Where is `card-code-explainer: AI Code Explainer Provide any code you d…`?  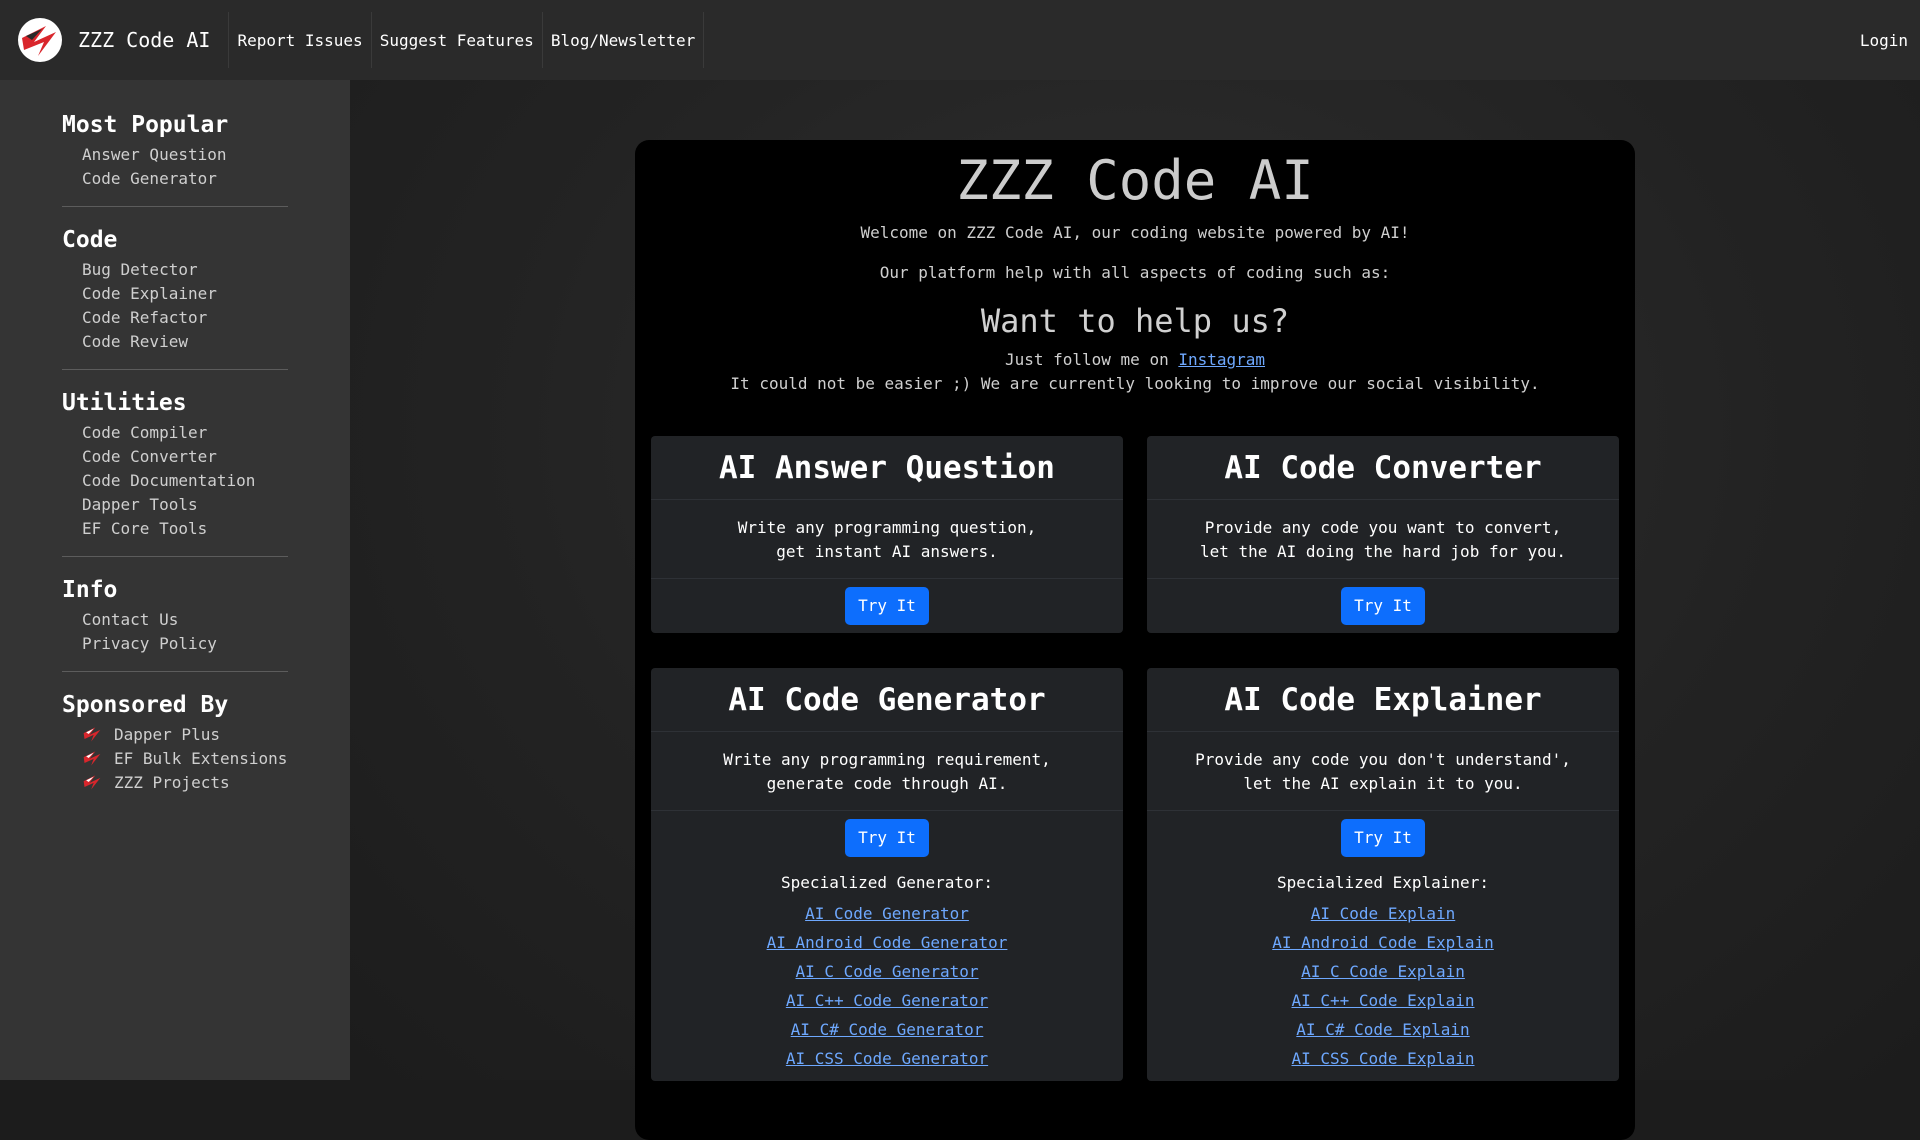
card-code-explainer: AI Code Explainer Provide any code you d… is located at coordinates (1383, 874).